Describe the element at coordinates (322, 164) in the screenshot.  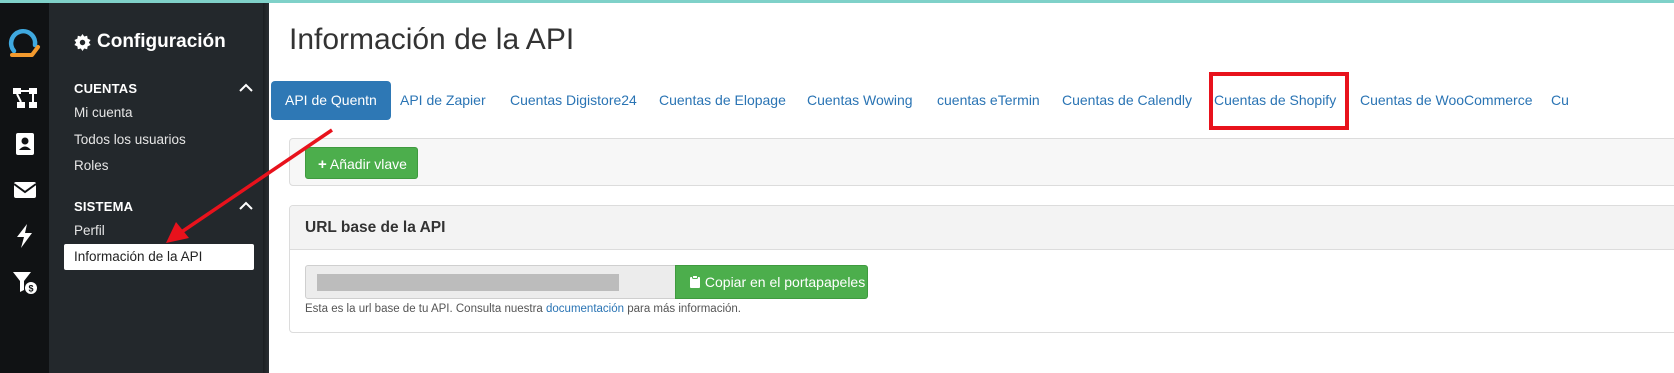
I see `plus-icon: +` at that location.